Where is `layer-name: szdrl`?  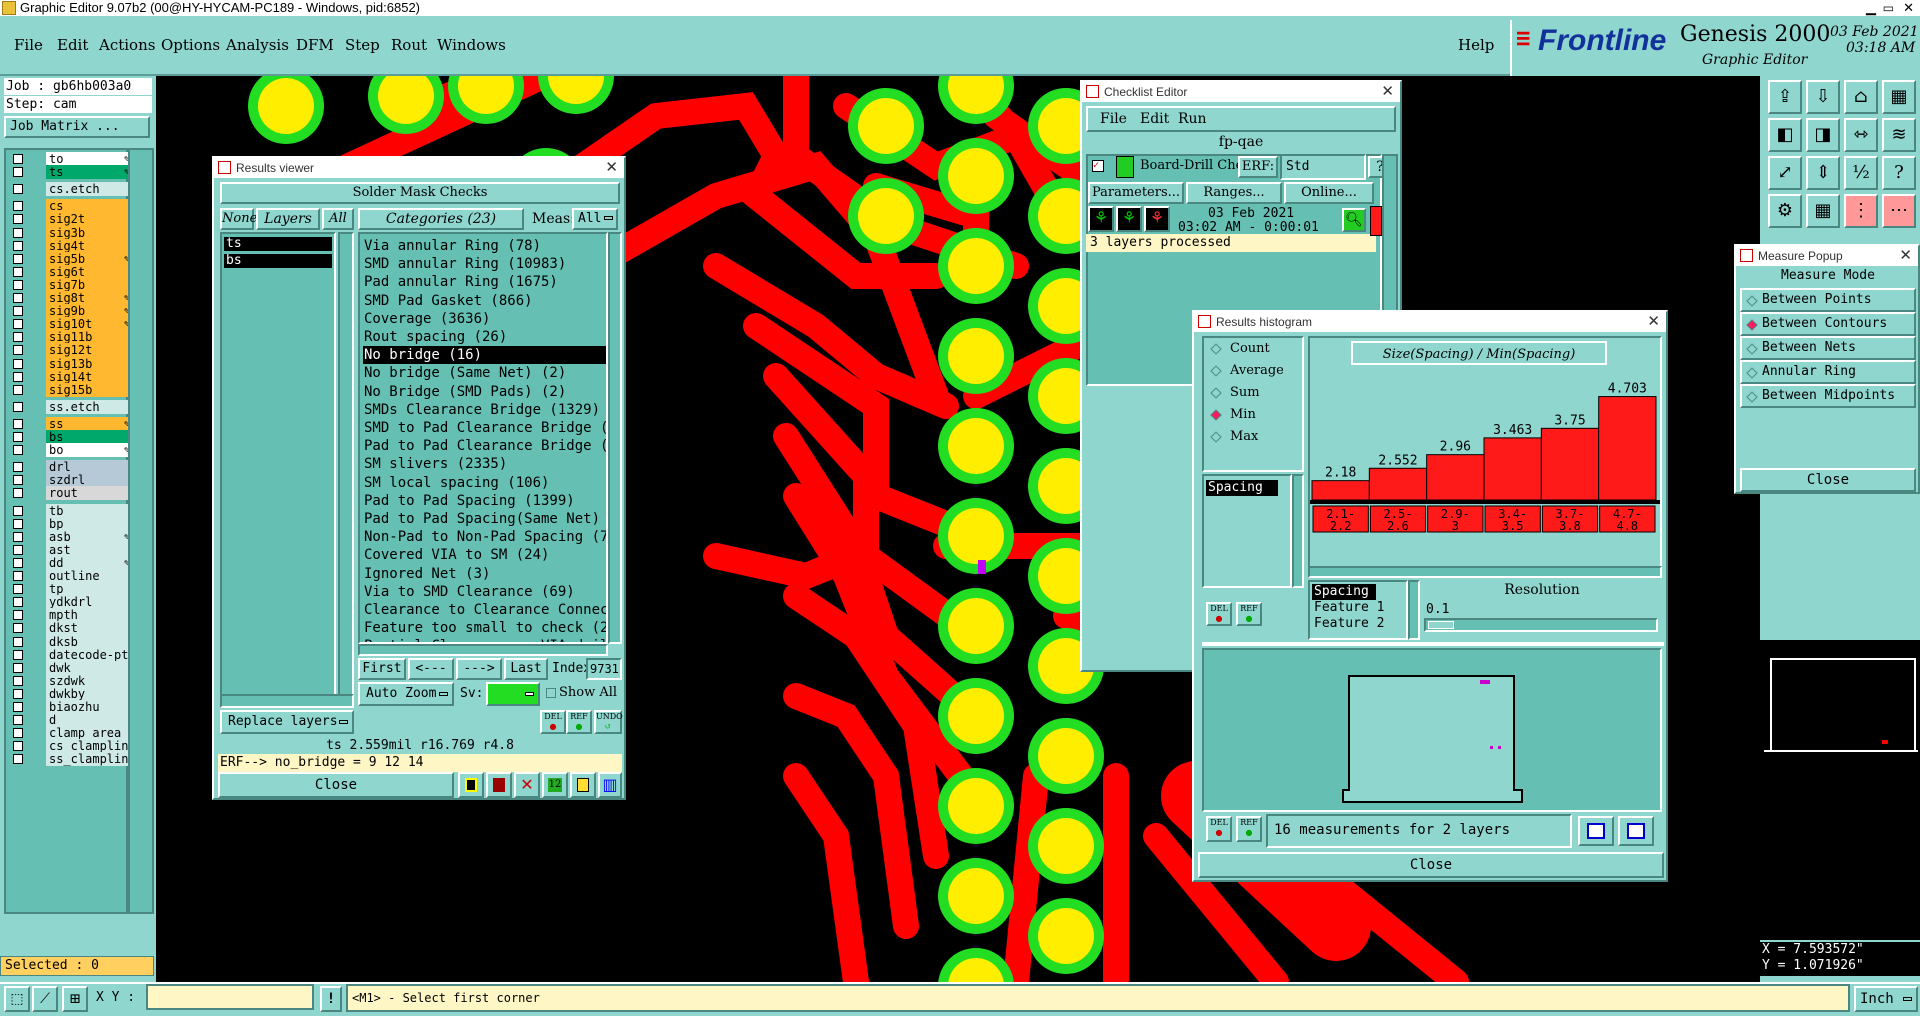
layer-name: szdrl is located at coordinates (88, 480).